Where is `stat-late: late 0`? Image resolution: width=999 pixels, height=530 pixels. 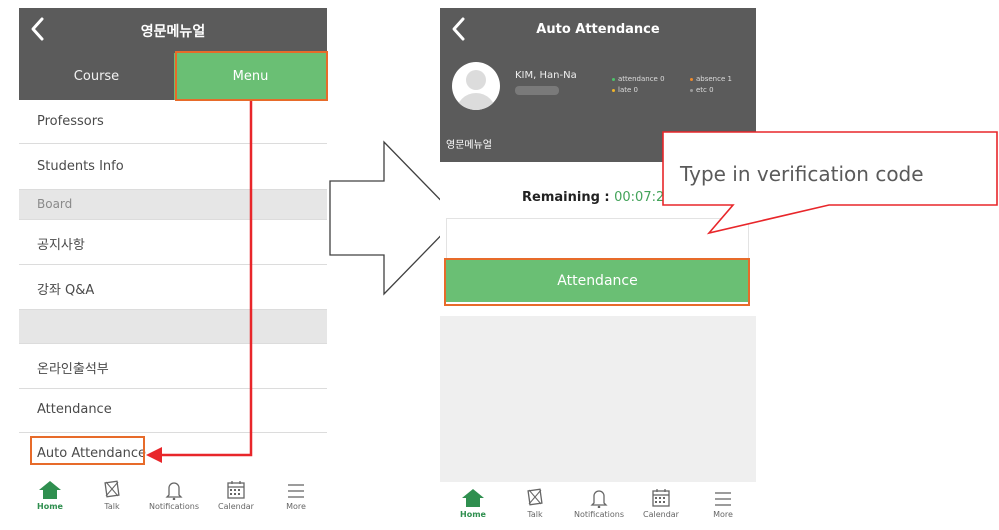
stat-late: late 0 is located at coordinates (625, 90).